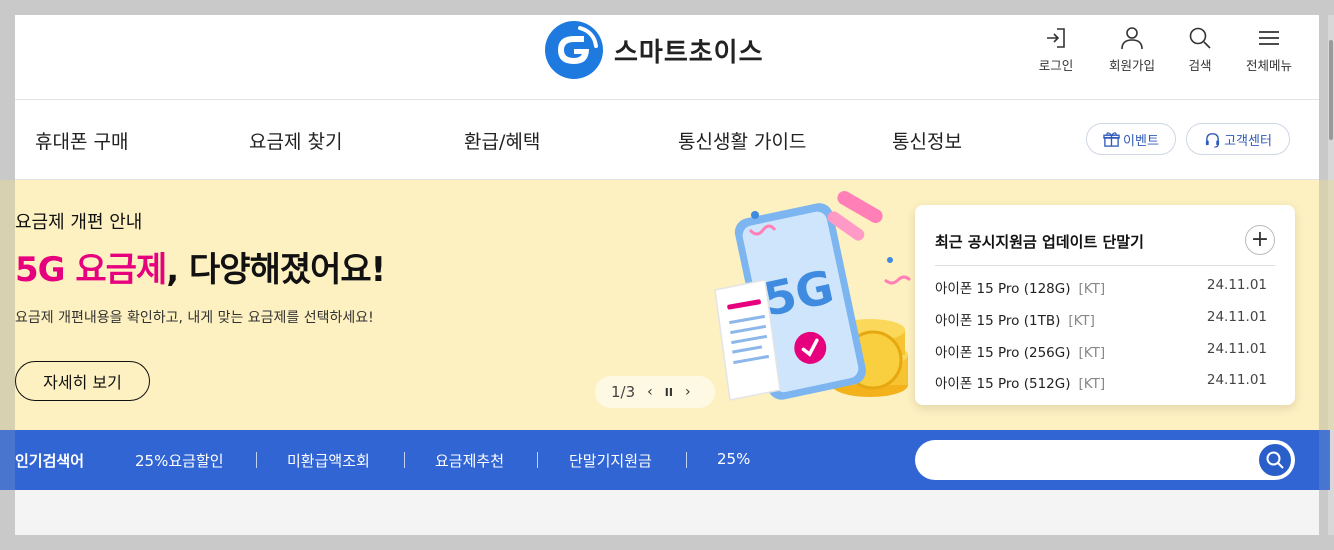  Describe the element at coordinates (1056, 49) in the screenshot. I see `login-button: 로그인` at that location.